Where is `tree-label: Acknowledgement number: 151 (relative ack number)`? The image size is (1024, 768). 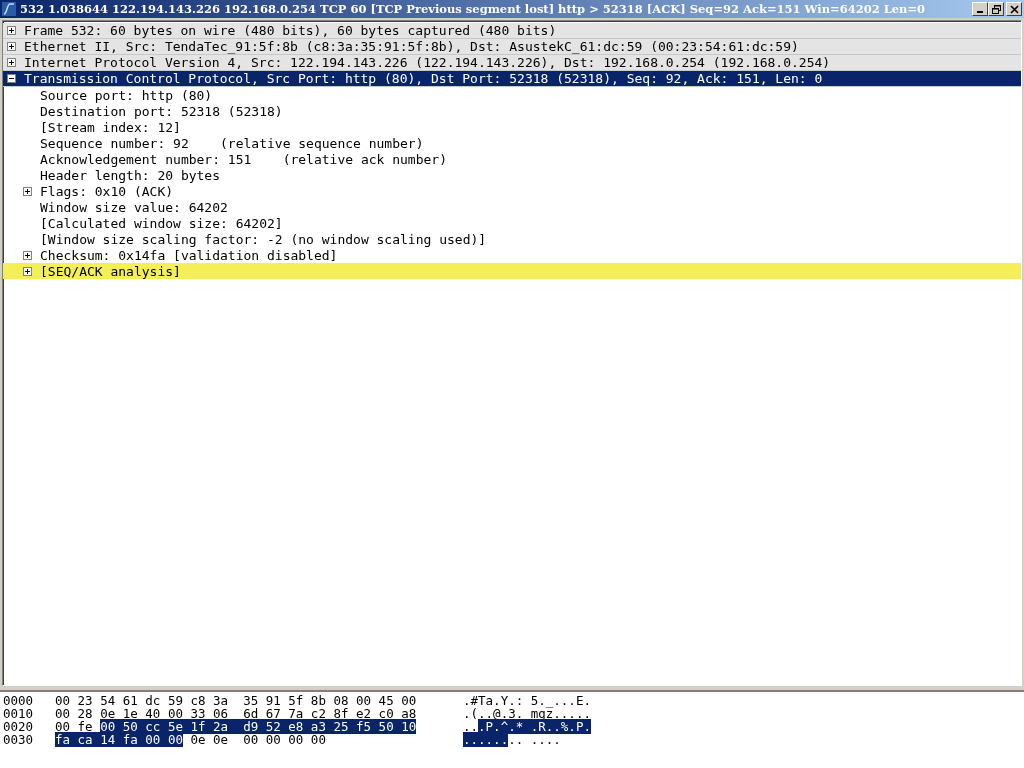 tree-label: Acknowledgement number: 151 (relative ack number) is located at coordinates (243, 159).